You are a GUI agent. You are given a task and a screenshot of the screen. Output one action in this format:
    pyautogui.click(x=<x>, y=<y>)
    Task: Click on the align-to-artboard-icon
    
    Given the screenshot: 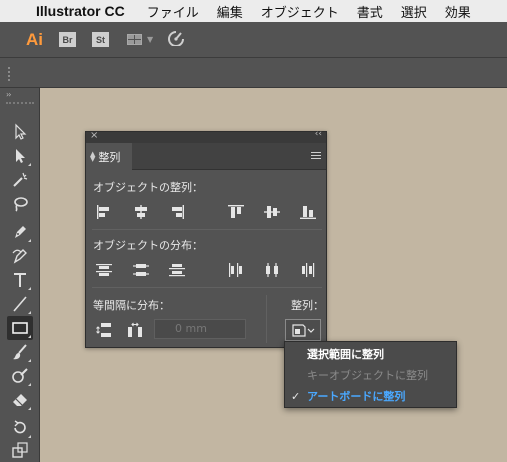 What is the action you would take?
    pyautogui.click(x=303, y=330)
    